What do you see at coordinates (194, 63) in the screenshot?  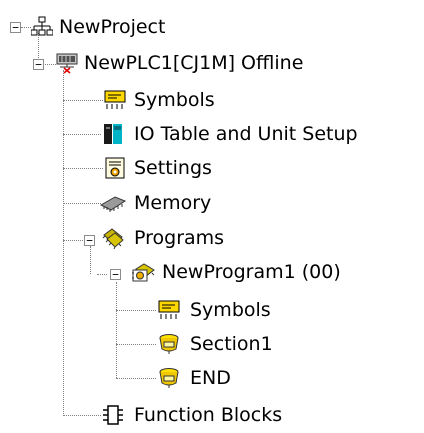 I see `tree-node-label: NewPLC1[CJ1M] Offline` at bounding box center [194, 63].